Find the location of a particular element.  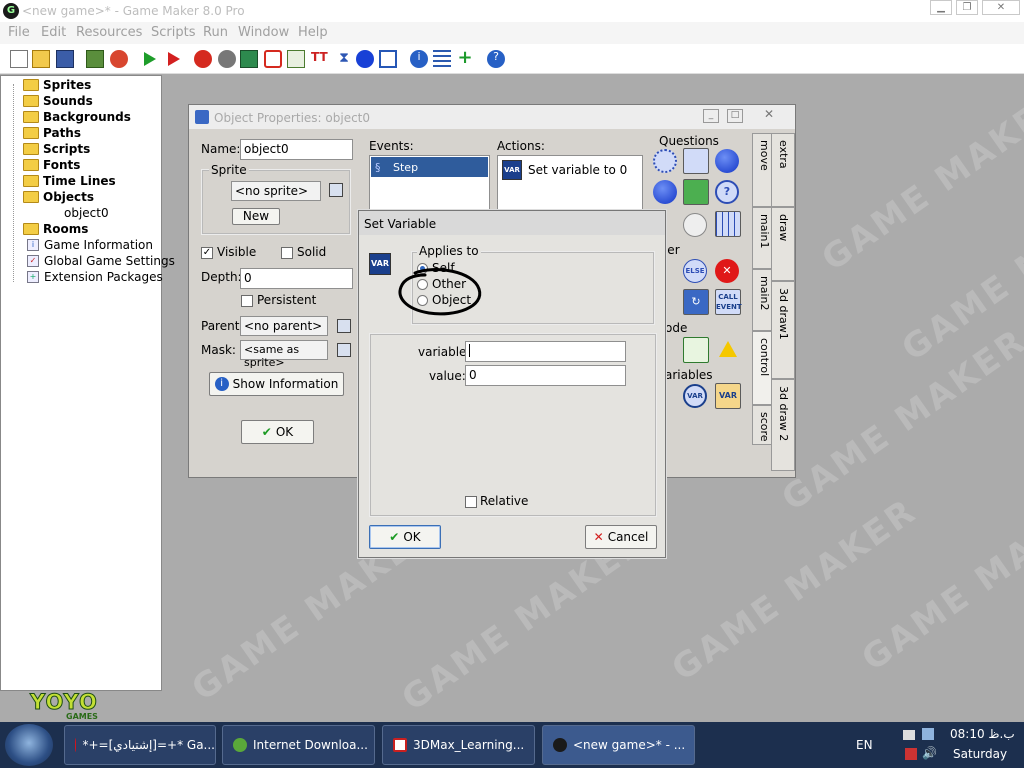

execute-script-icon is located at coordinates (696, 350).